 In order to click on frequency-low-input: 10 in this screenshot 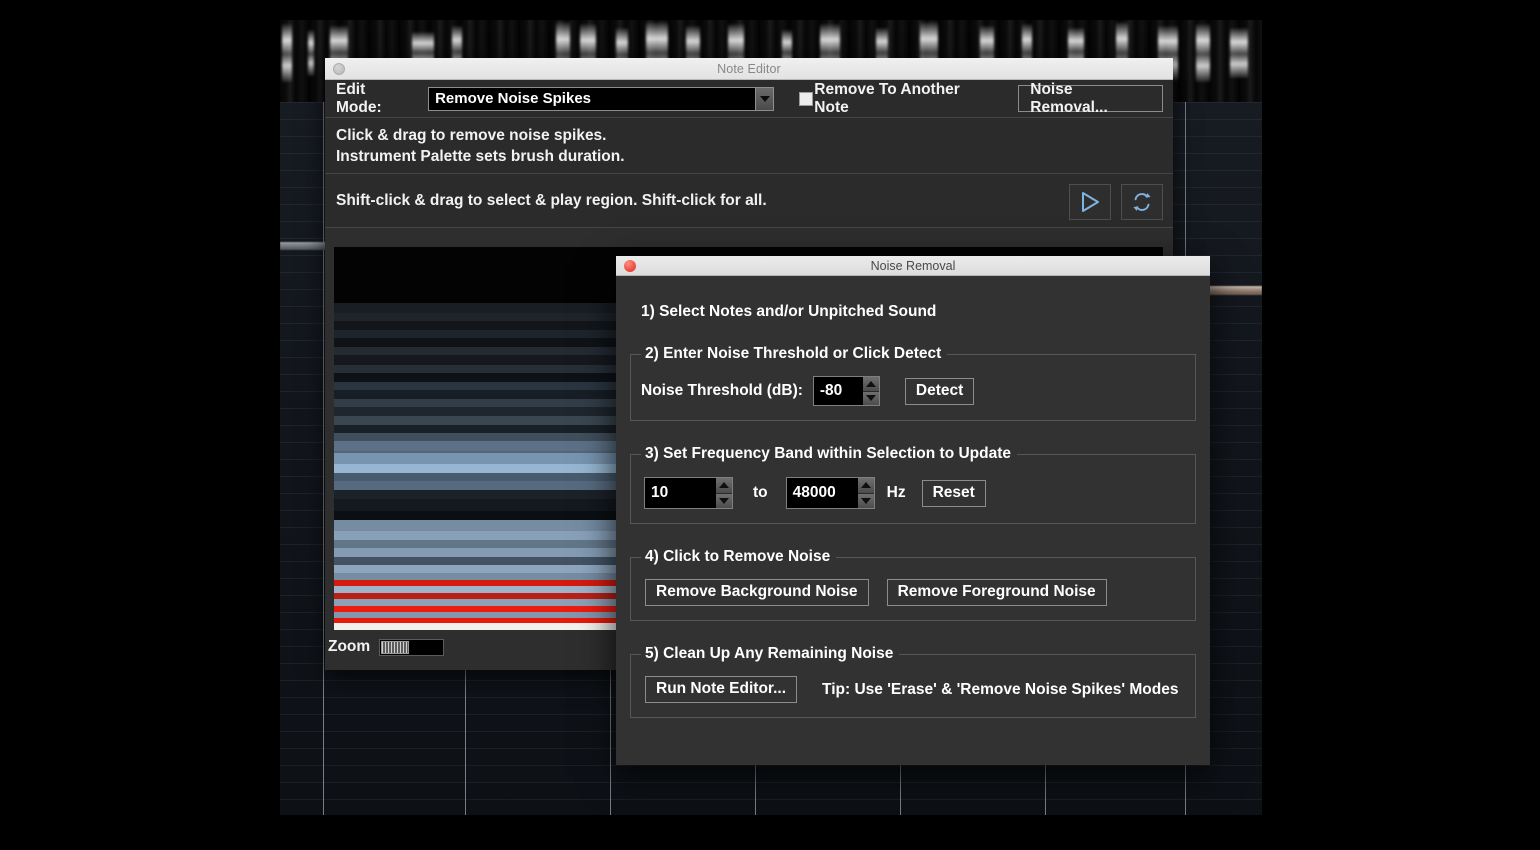, I will do `click(680, 493)`.